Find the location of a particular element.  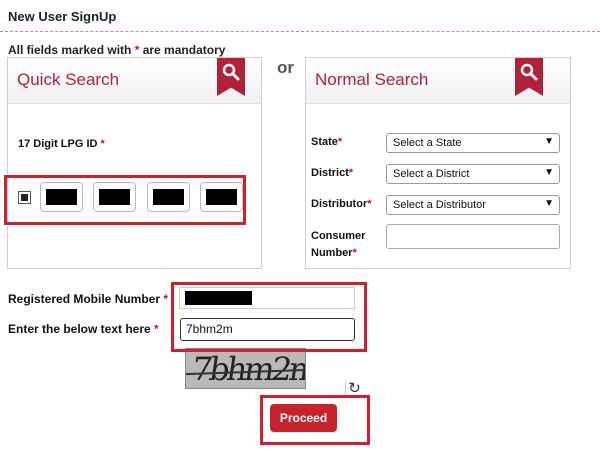

mandatory-note: All fields marked with * are mandatory is located at coordinates (117, 50).